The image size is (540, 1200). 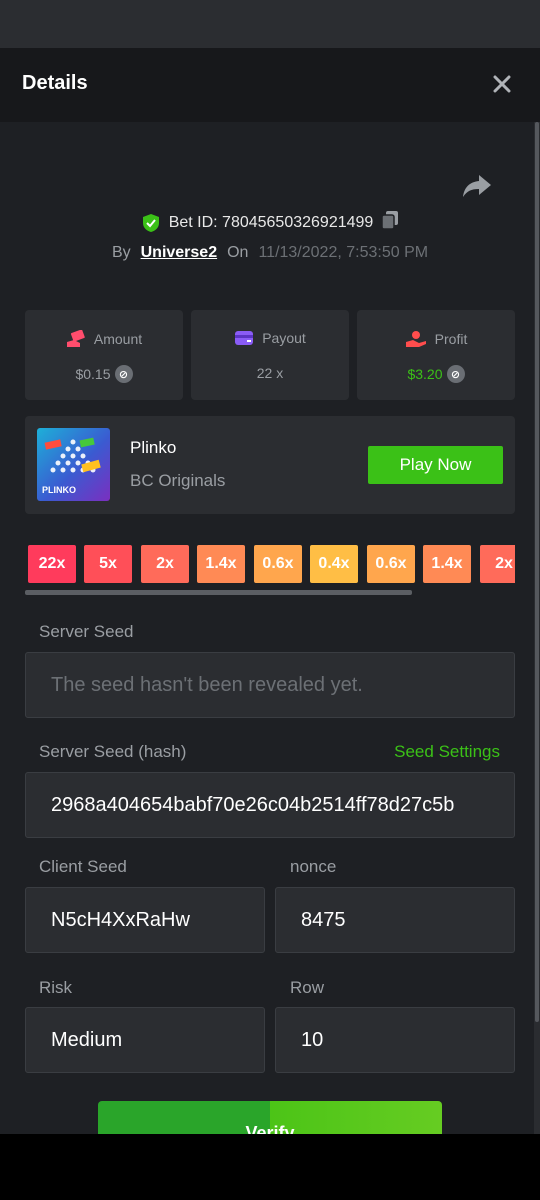 I want to click on risk-label: Risk, so click(x=56, y=987).